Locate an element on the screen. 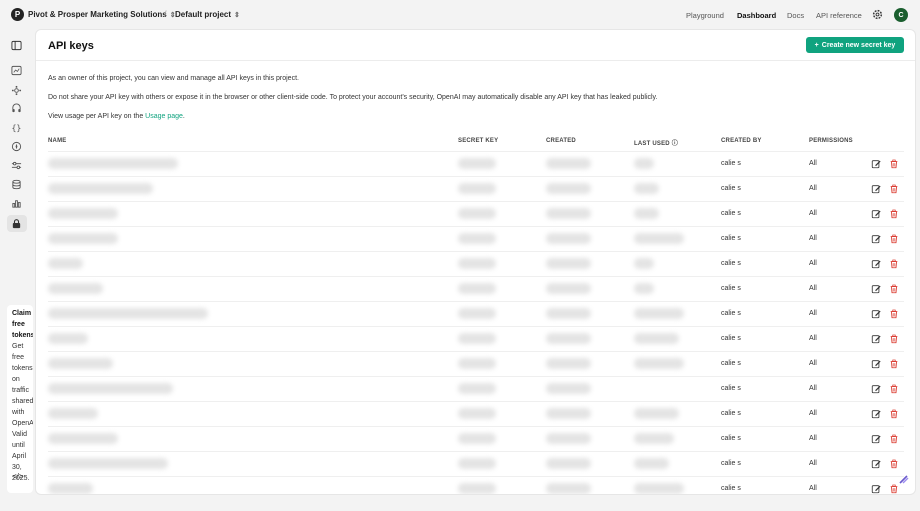  col-last-used-label: LAST USED is located at coordinates (652, 144).